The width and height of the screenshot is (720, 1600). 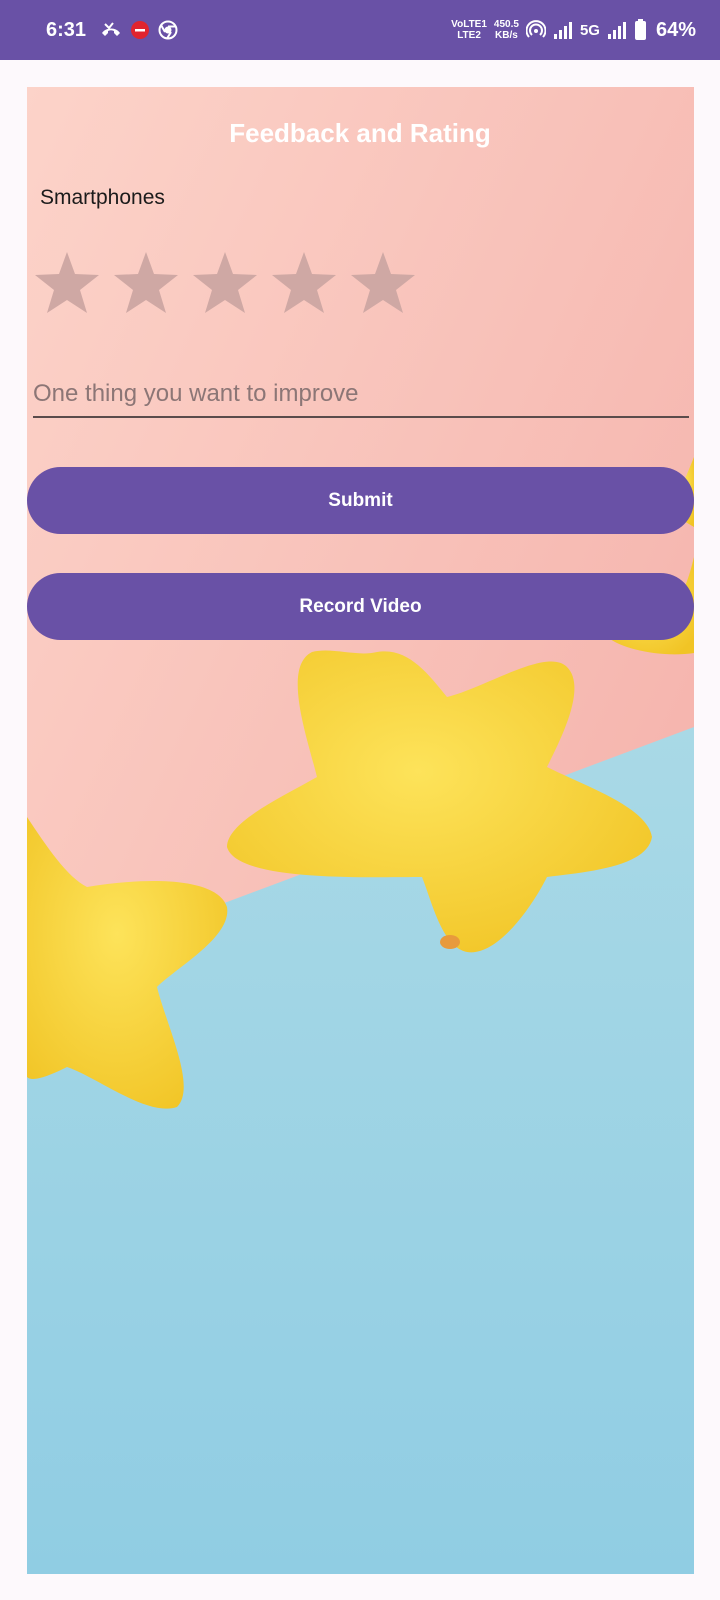 I want to click on status-right: VoLTE1 LTE2 450.5 KB/s 5G 64%, so click(x=573, y=30).